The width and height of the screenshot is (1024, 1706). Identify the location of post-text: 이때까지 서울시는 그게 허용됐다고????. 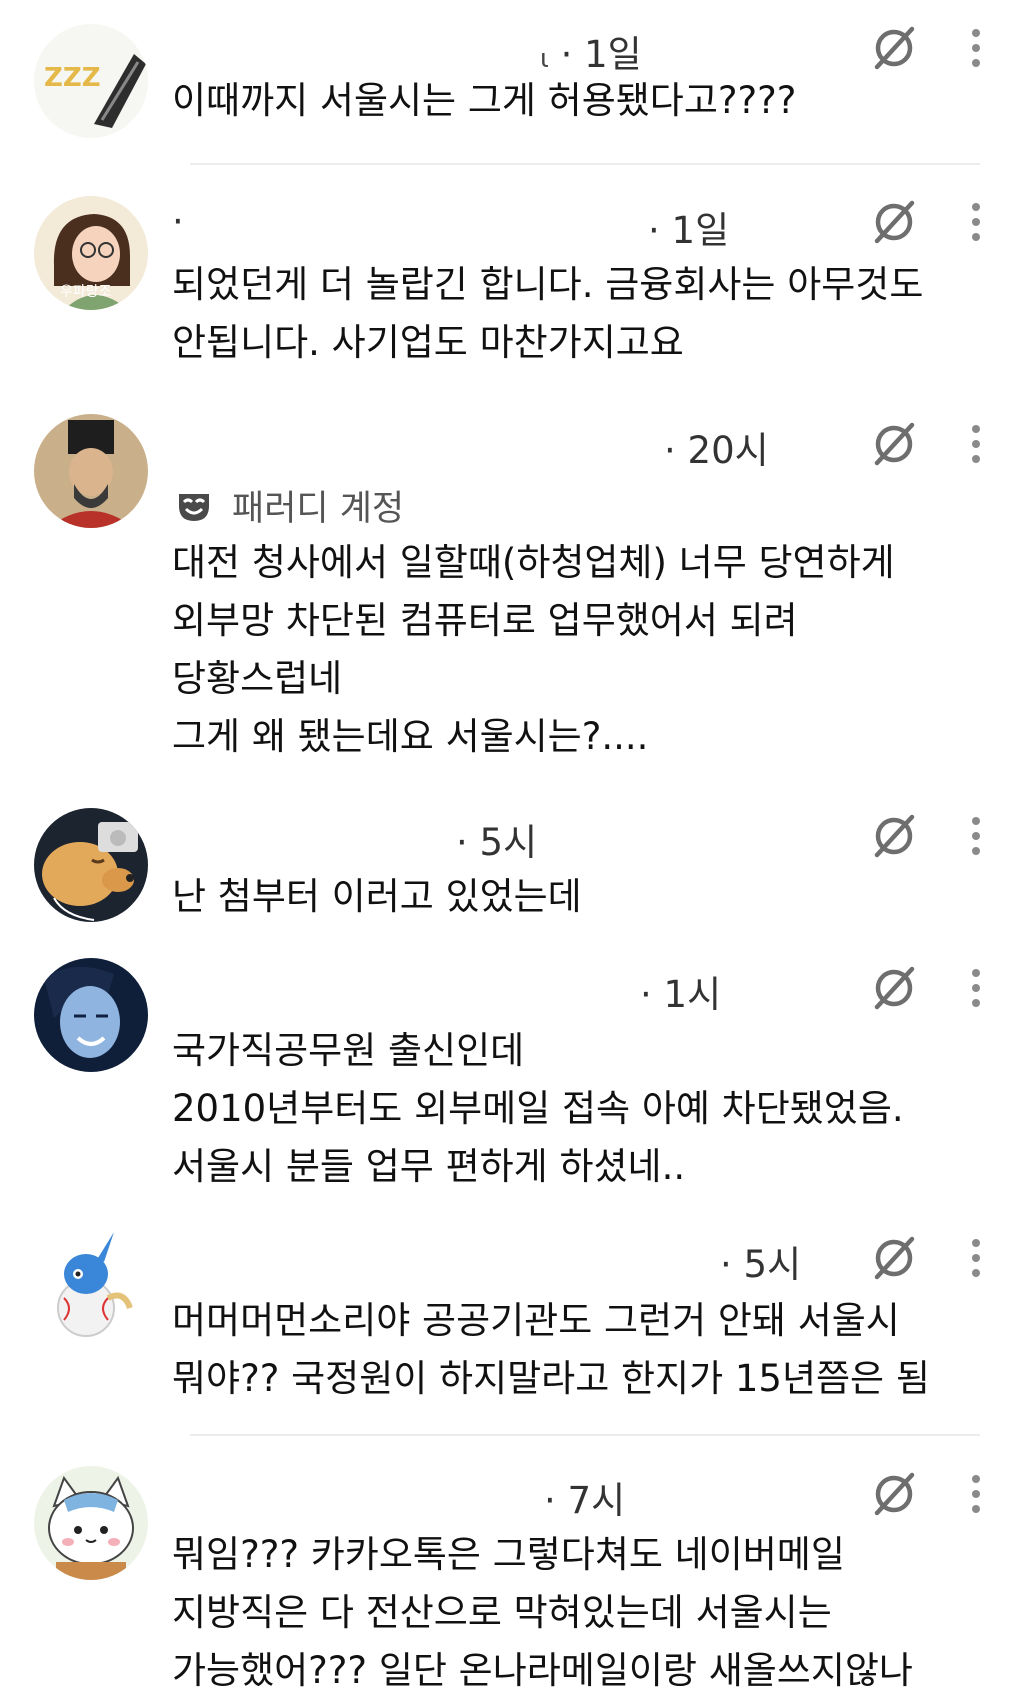
(484, 100).